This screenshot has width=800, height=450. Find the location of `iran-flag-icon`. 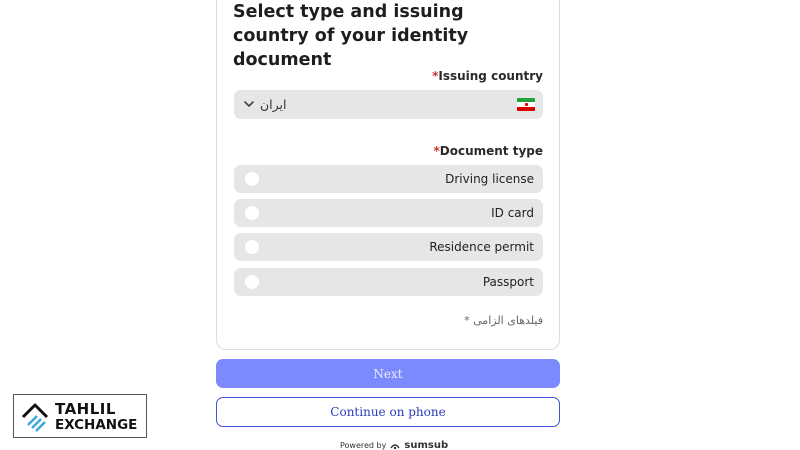

iran-flag-icon is located at coordinates (526, 104).